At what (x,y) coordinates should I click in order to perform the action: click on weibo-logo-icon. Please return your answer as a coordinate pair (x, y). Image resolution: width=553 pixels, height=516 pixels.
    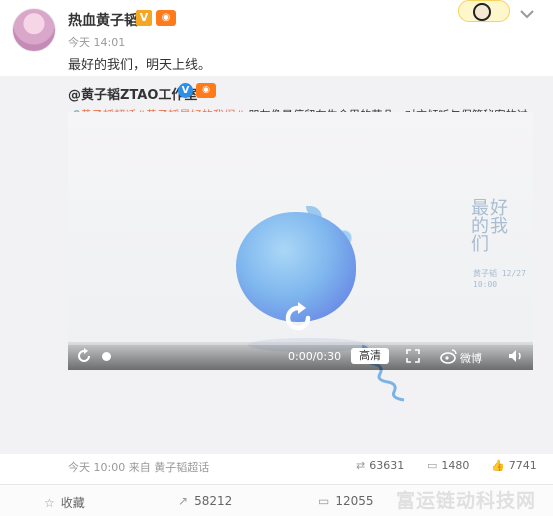
    Looking at the image, I should click on (449, 356).